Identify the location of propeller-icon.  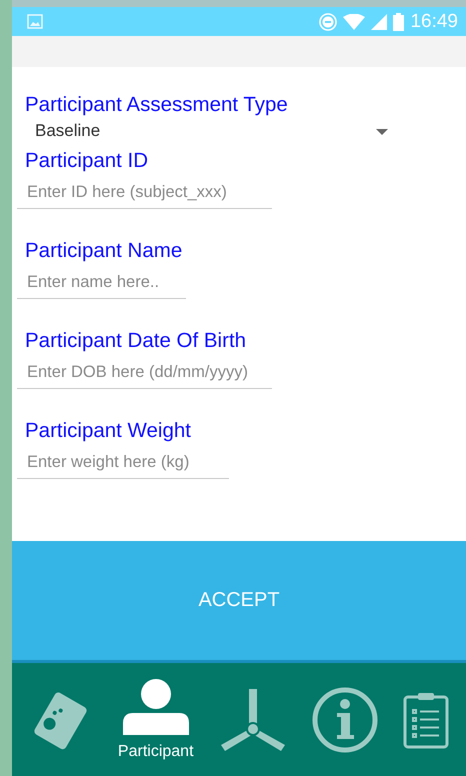
(252, 719).